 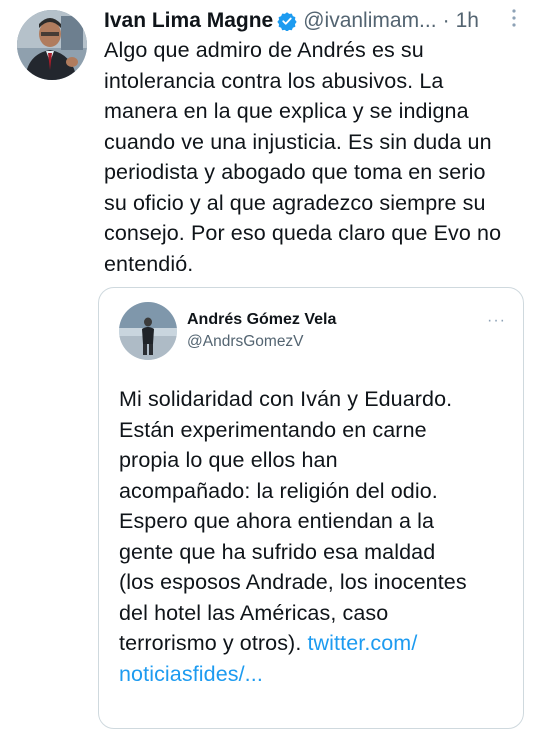 I want to click on verified-badge-icon, so click(x=287, y=21).